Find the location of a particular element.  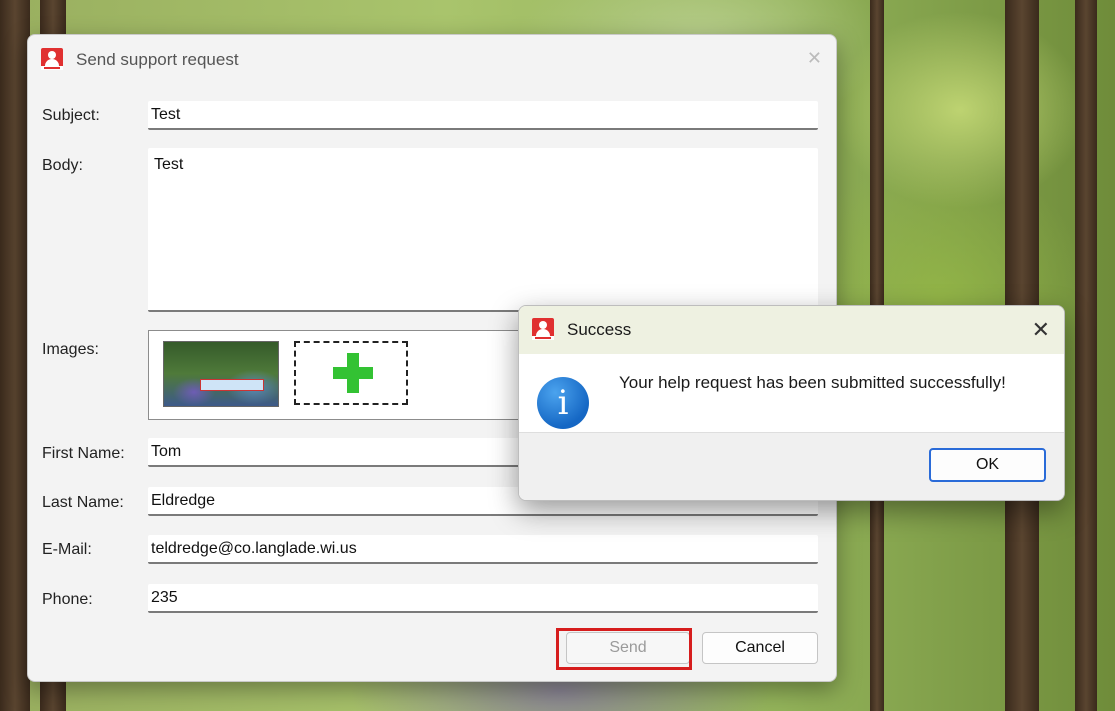

success-title-bar: Success ✕ is located at coordinates (791, 330).